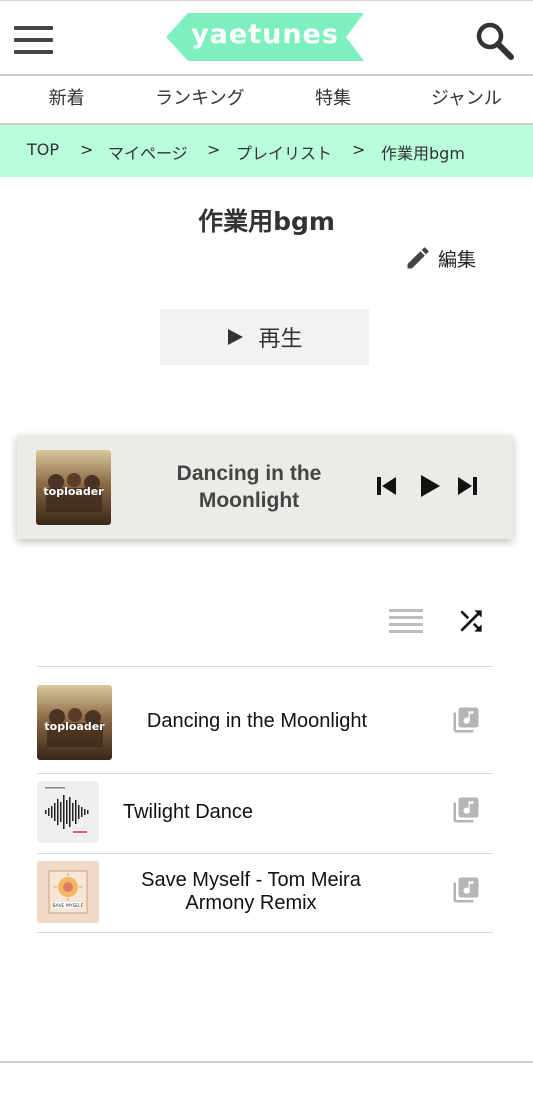  Describe the element at coordinates (68, 892) in the screenshot. I see `track-album-art: SAVE MYSELF` at that location.